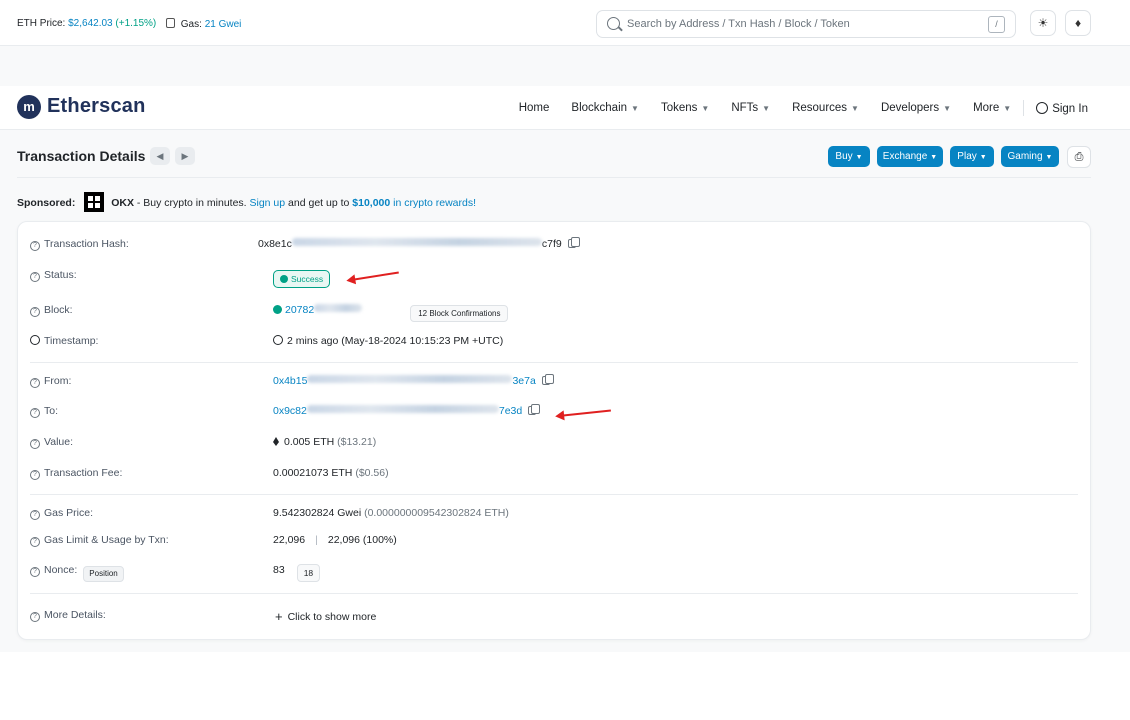 Image resolution: width=1130 pixels, height=720 pixels. Describe the element at coordinates (90, 23) in the screenshot. I see `eth-price-value: $2,642.03` at that location.